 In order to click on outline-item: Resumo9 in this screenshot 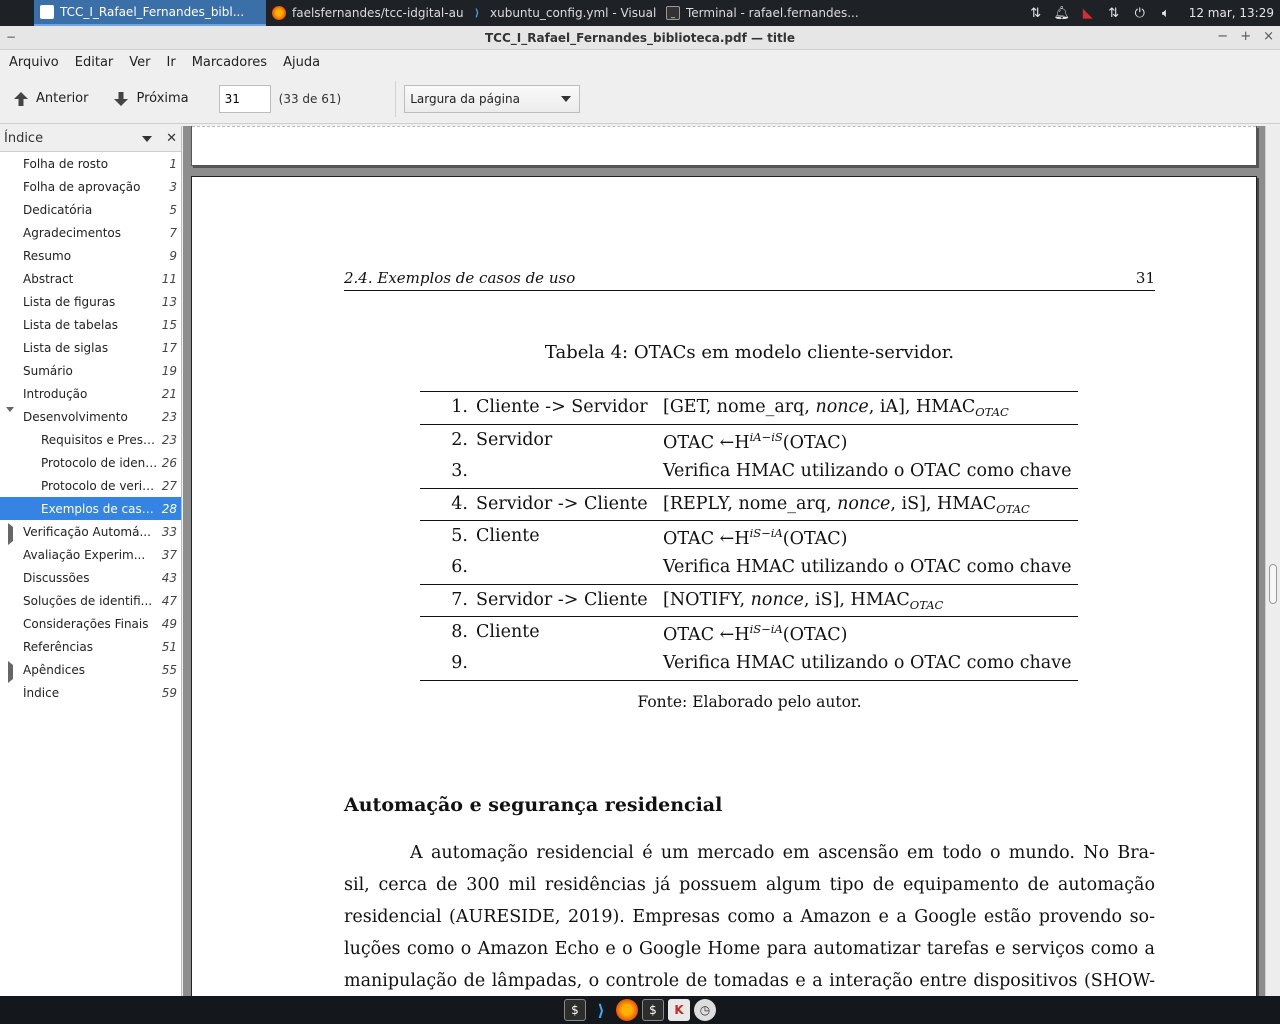, I will do `click(90, 255)`.